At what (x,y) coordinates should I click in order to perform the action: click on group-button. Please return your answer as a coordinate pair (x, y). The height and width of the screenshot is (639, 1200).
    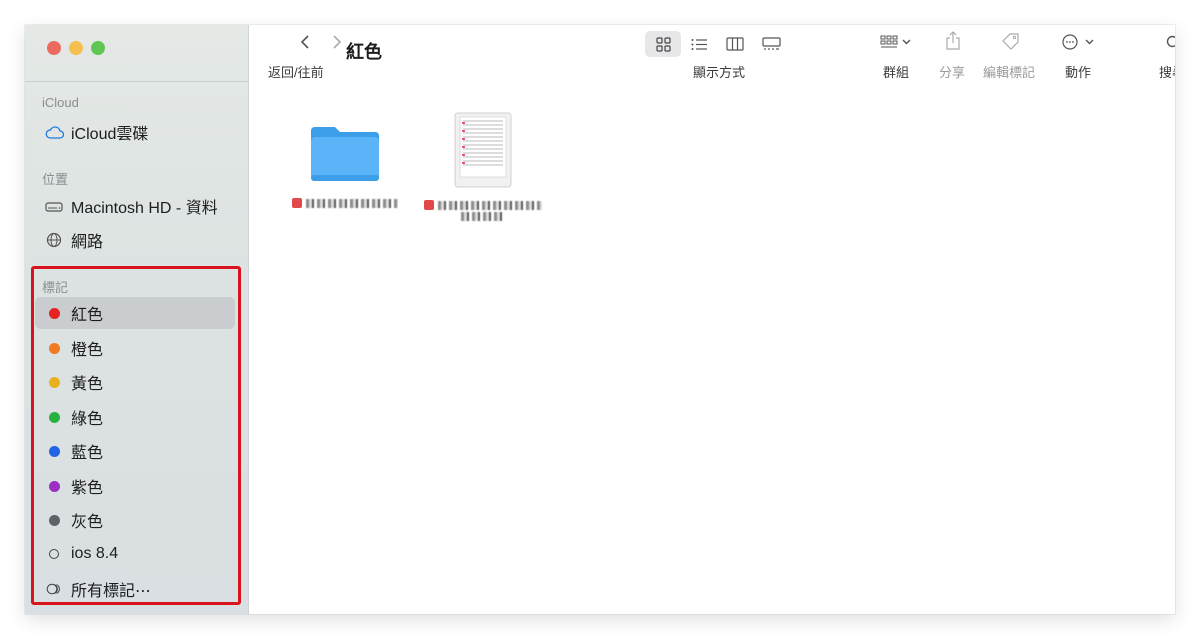
    Looking at the image, I should click on (896, 44).